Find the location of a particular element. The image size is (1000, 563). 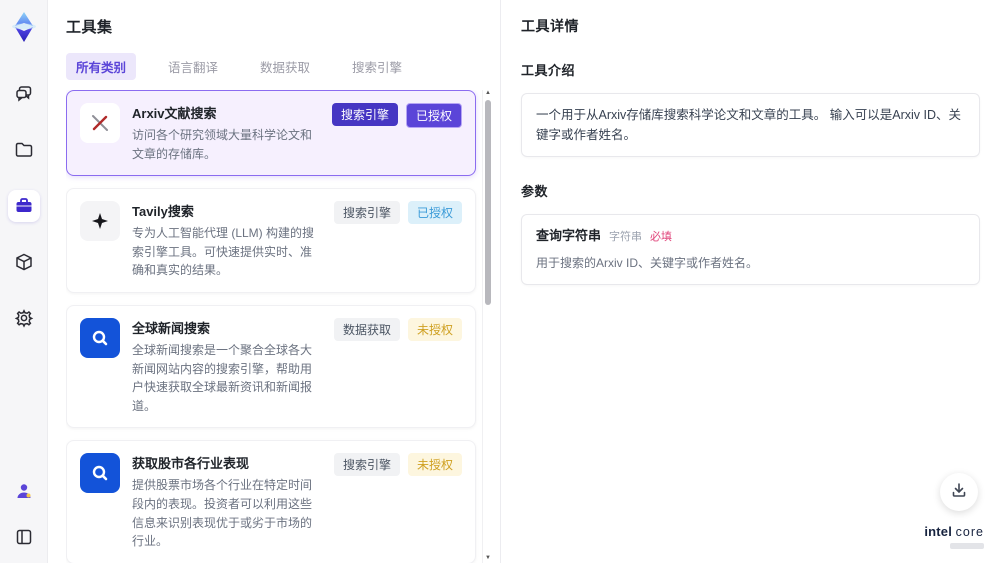

sidebar-item-files is located at coordinates (24, 150).